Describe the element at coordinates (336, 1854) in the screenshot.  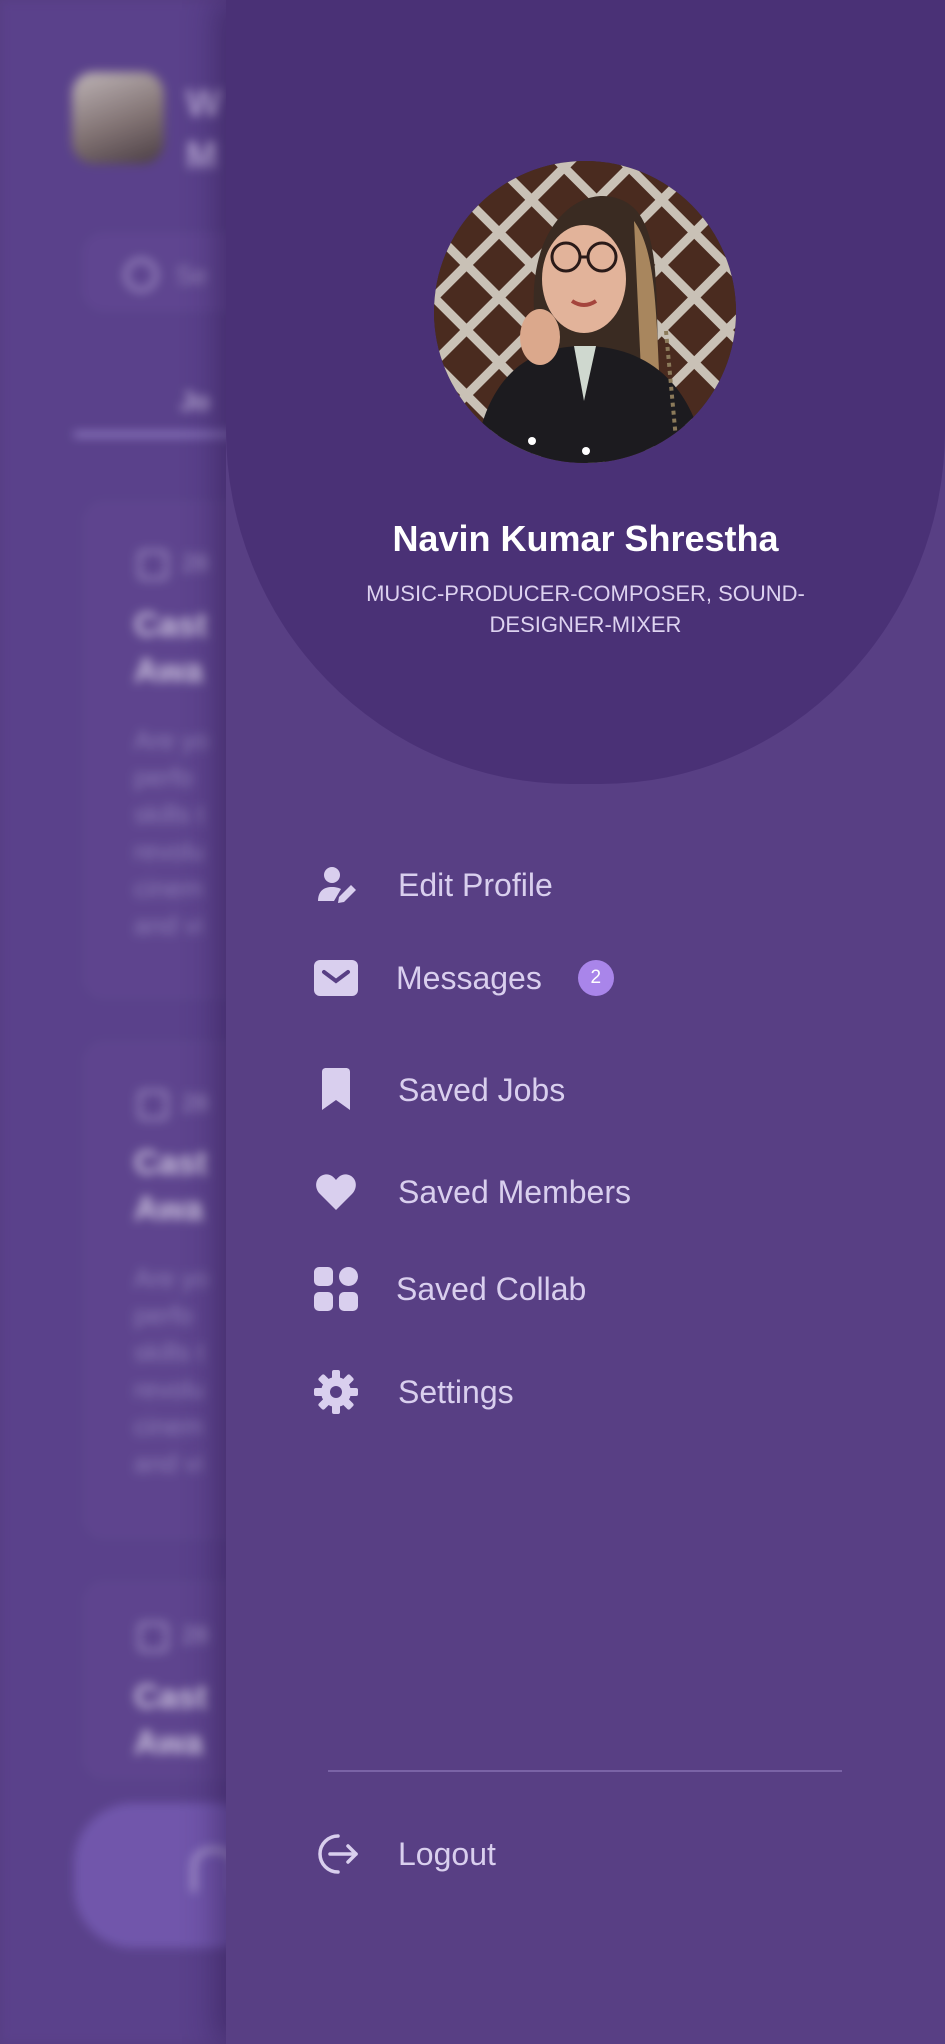
I see `logout-icon` at that location.